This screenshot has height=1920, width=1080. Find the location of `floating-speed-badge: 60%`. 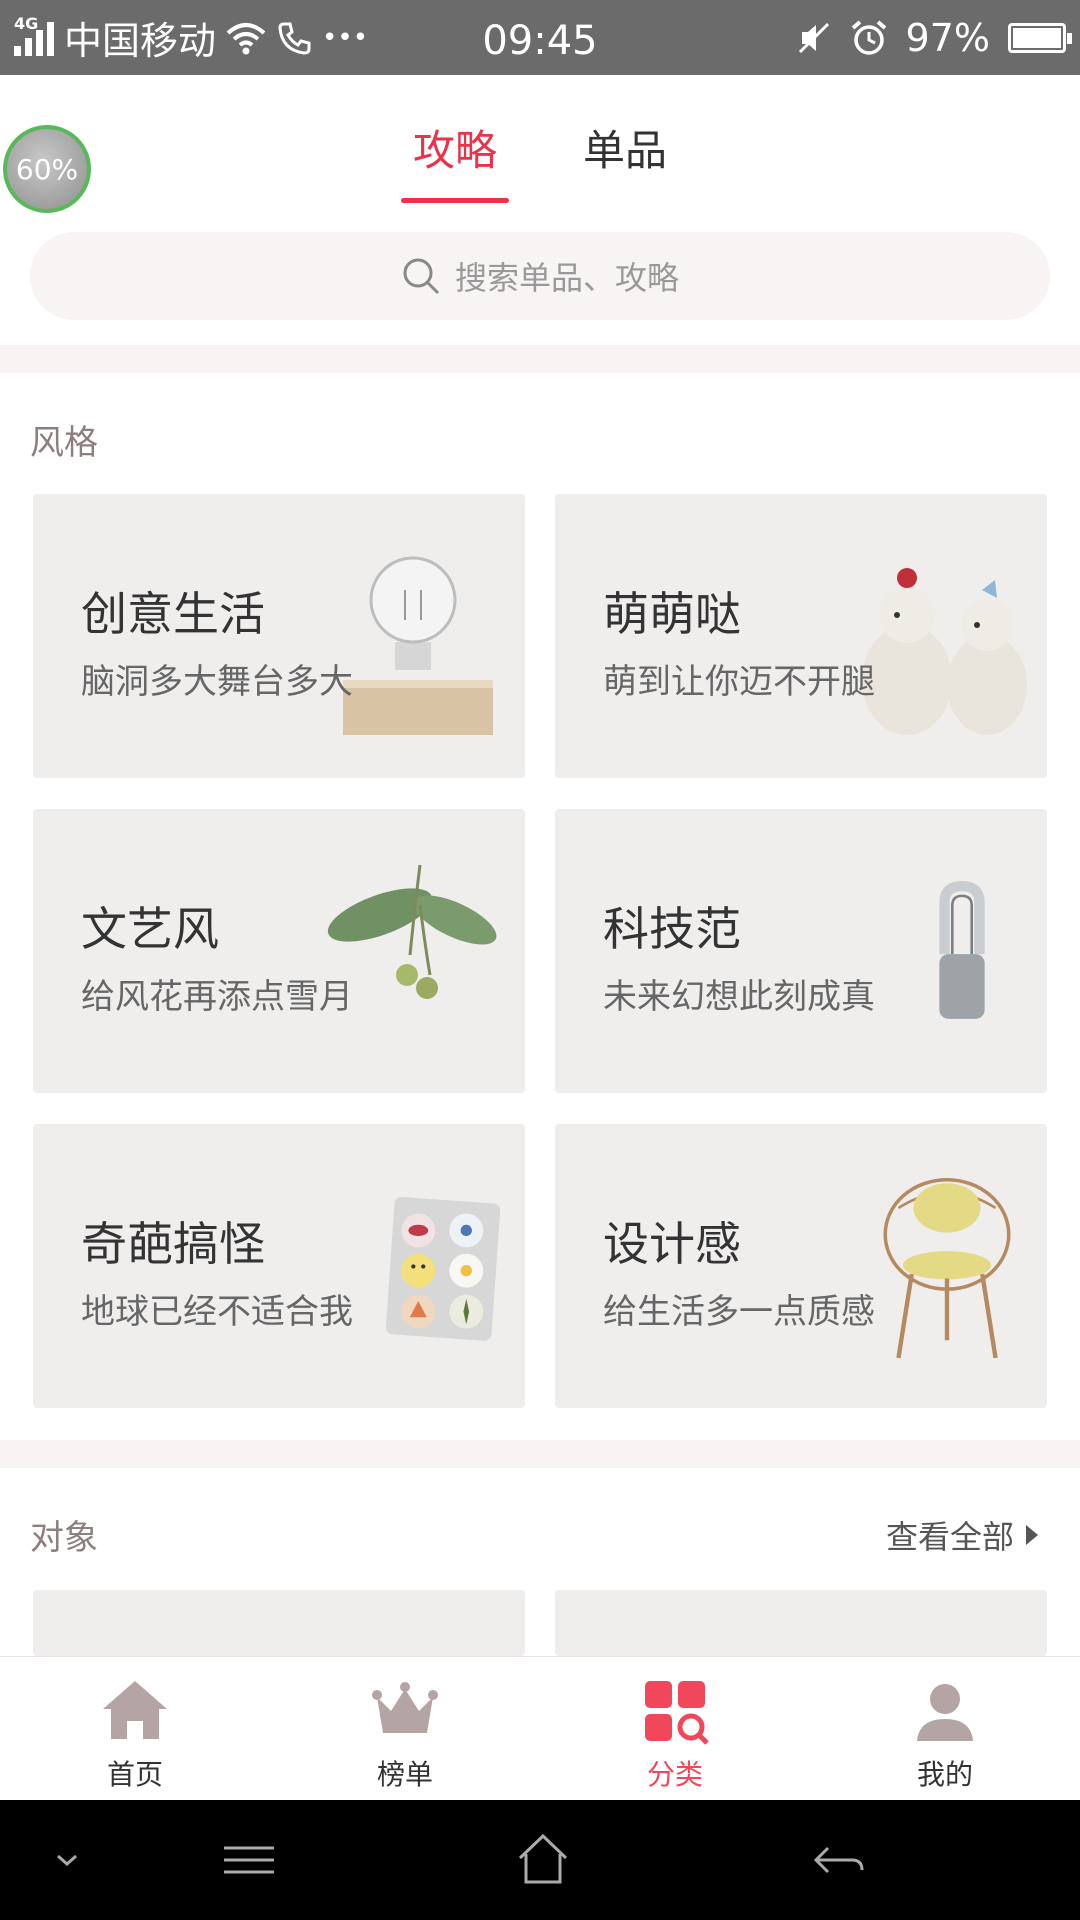

floating-speed-badge: 60% is located at coordinates (47, 169).